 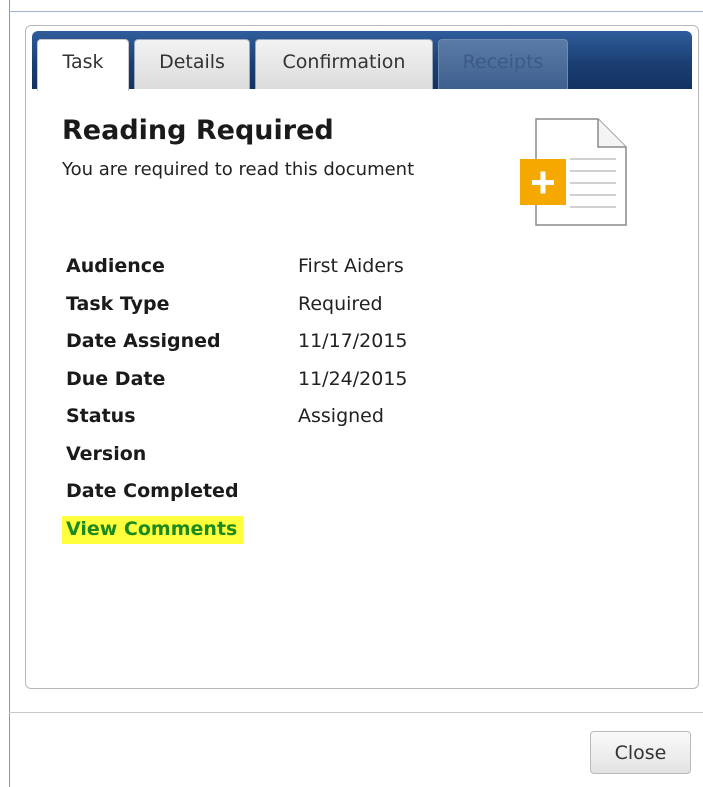 I want to click on field-value: Assigned, so click(x=341, y=416).